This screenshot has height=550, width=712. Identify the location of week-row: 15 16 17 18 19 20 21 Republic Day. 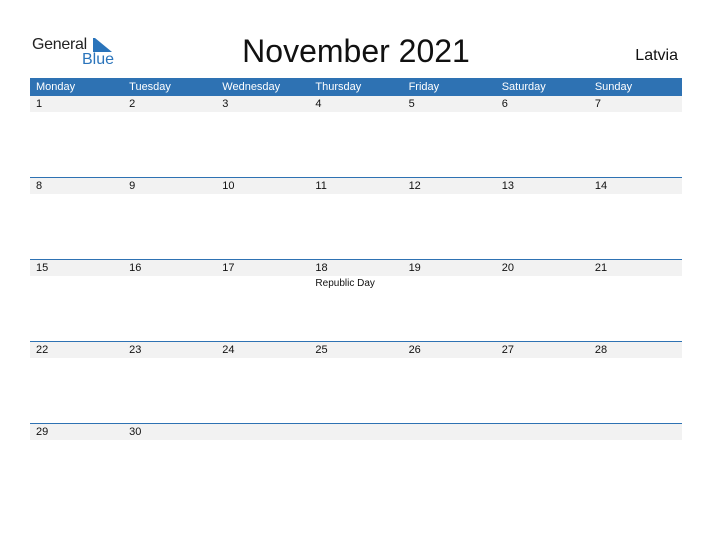
(356, 300).